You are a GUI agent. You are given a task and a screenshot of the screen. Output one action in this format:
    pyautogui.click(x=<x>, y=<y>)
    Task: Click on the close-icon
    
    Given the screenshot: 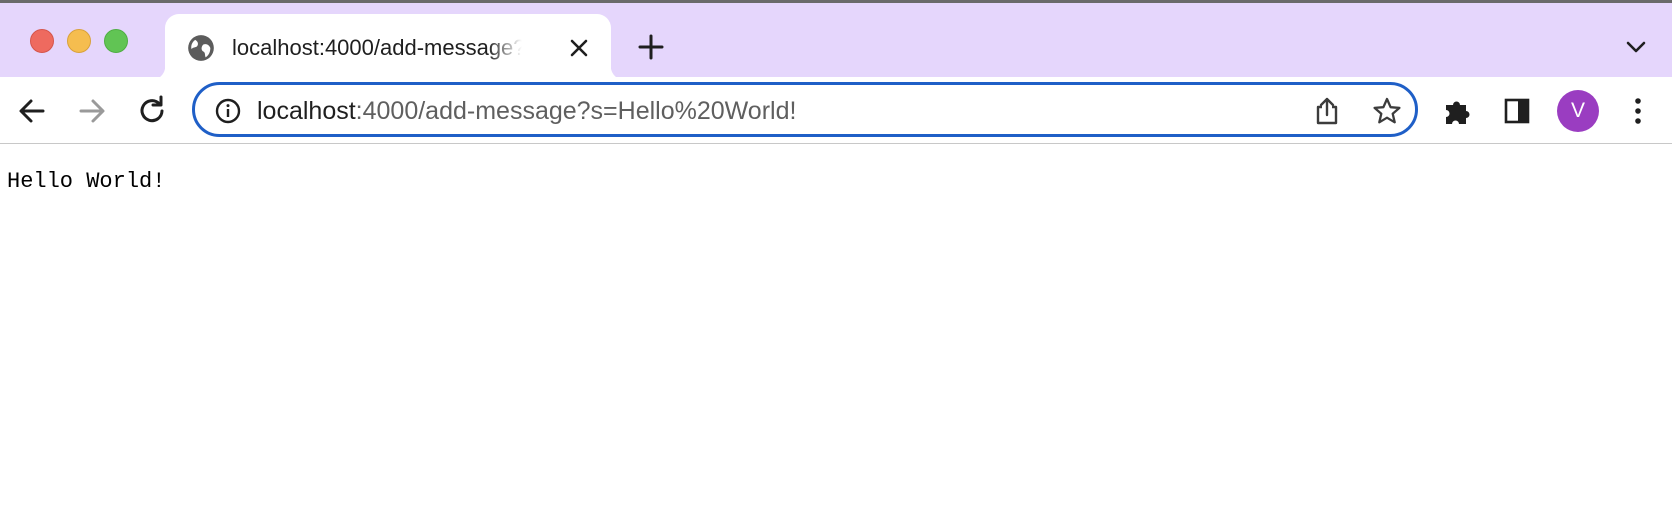 What is the action you would take?
    pyautogui.click(x=579, y=48)
    